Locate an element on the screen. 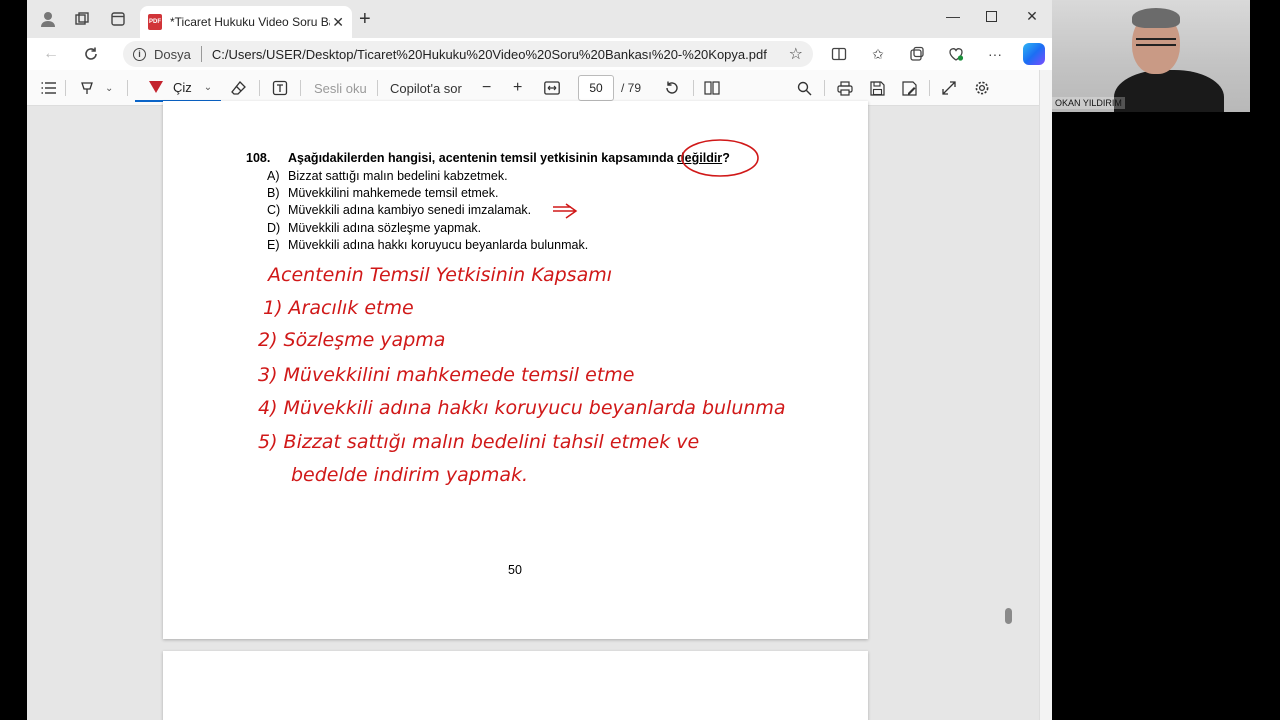 The height and width of the screenshot is (720, 1280). highlight-chevron-down-icon: ⌄ is located at coordinates (109, 88).